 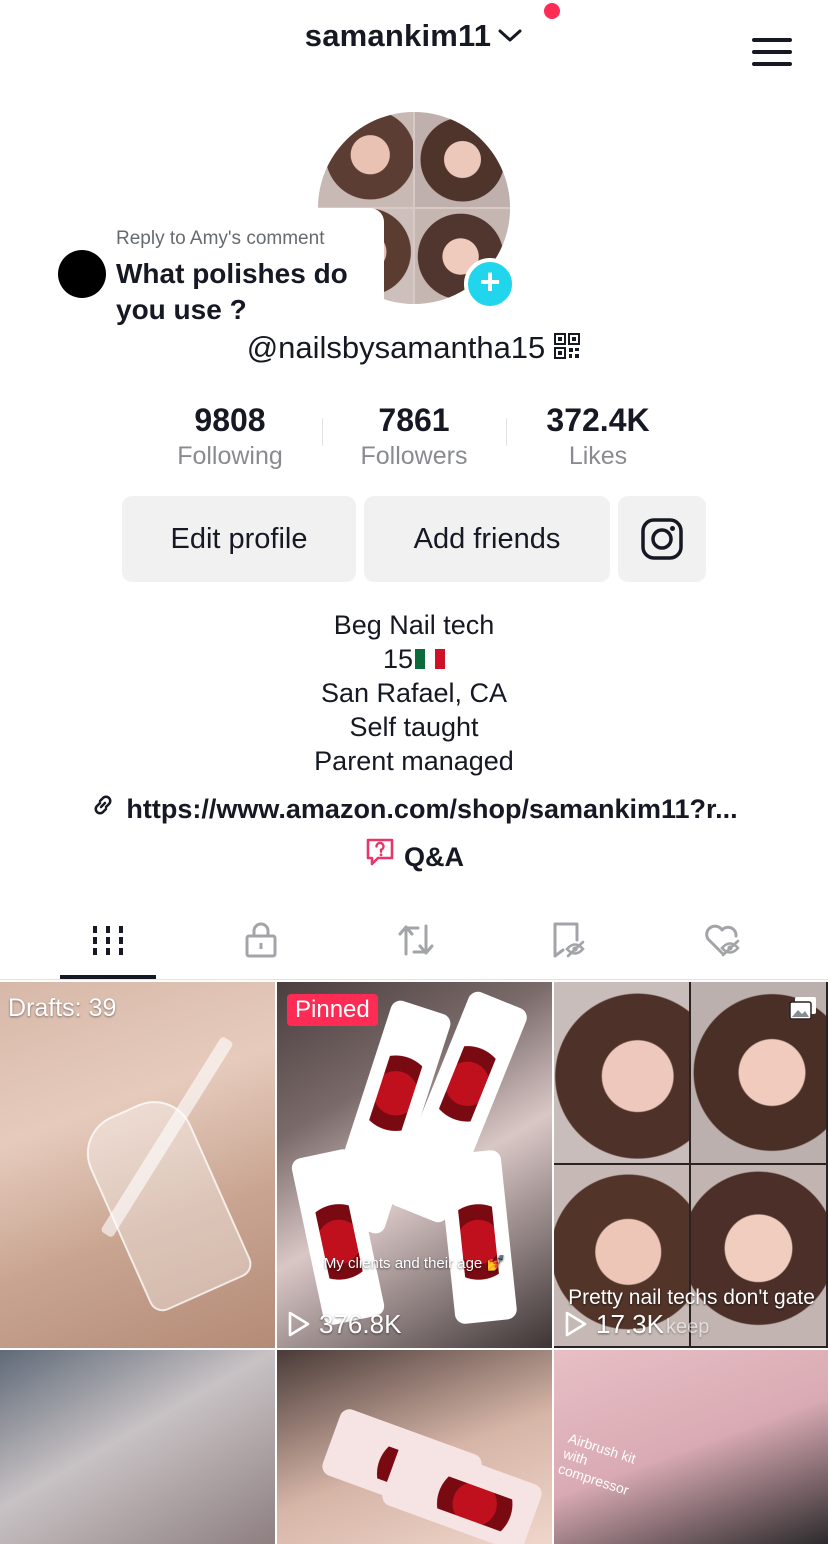 I want to click on content-tabs, so click(x=414, y=945).